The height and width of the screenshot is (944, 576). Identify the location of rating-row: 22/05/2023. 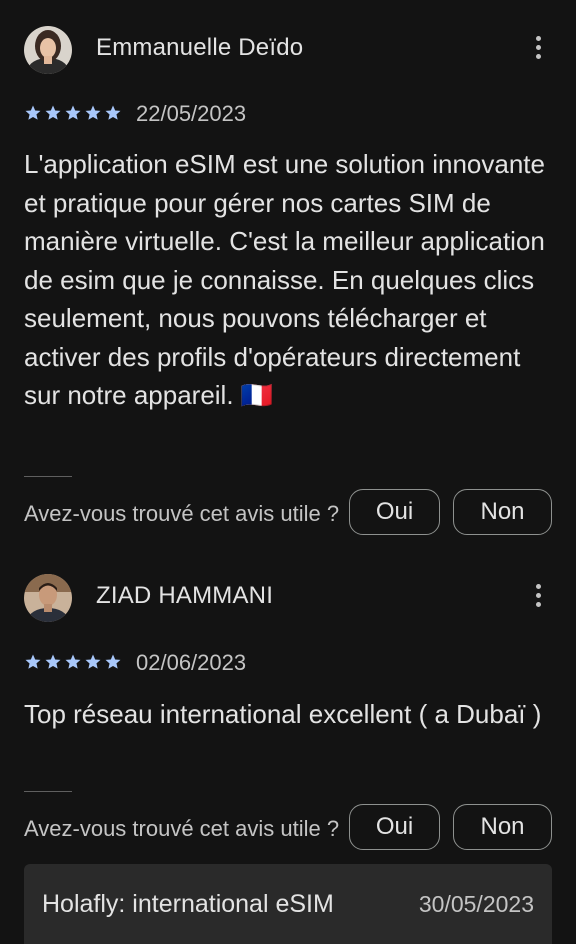
(288, 114).